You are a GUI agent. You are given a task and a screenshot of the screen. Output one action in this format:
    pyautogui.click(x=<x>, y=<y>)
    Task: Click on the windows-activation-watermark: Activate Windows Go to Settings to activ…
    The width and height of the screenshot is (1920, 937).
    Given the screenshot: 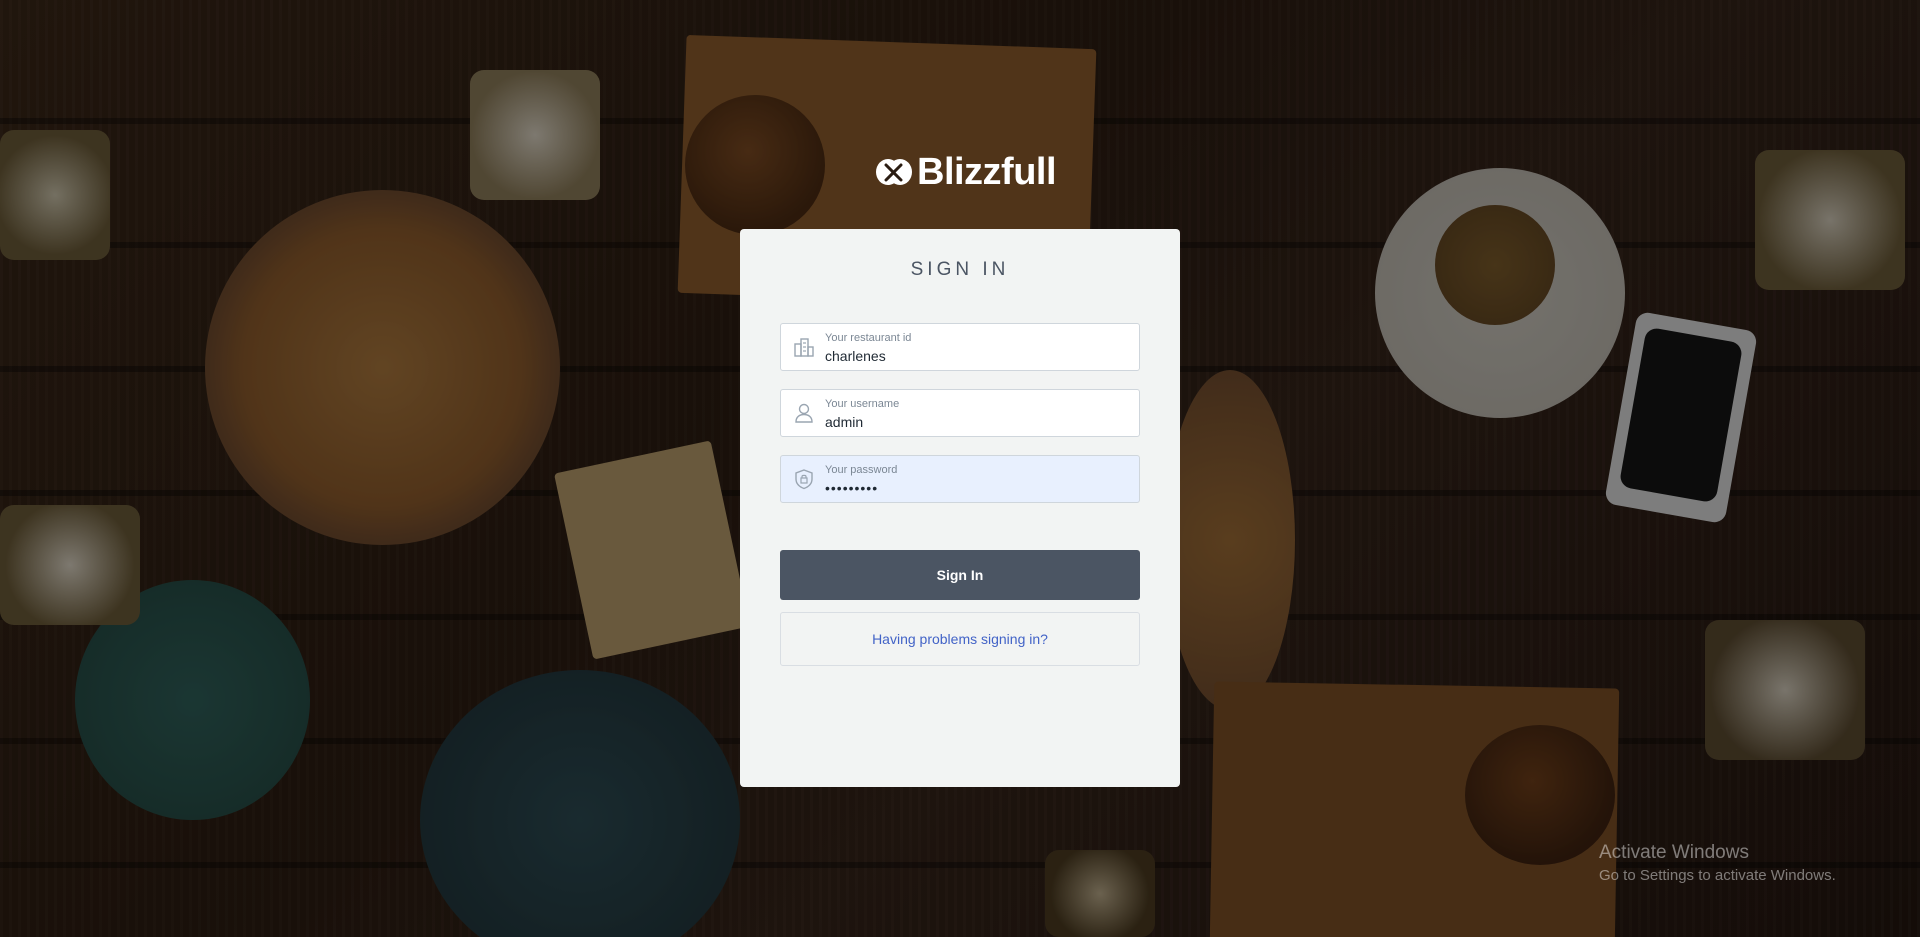 What is the action you would take?
    pyautogui.click(x=1717, y=863)
    